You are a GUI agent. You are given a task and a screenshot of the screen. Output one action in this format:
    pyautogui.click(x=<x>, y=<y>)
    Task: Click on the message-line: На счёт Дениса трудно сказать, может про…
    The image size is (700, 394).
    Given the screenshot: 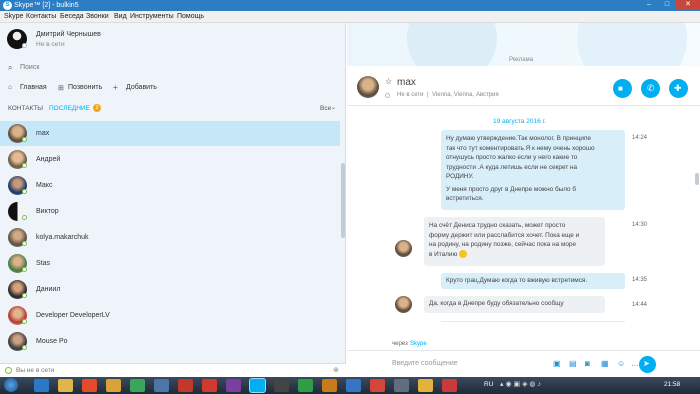 What is the action you would take?
    pyautogui.click(x=497, y=225)
    